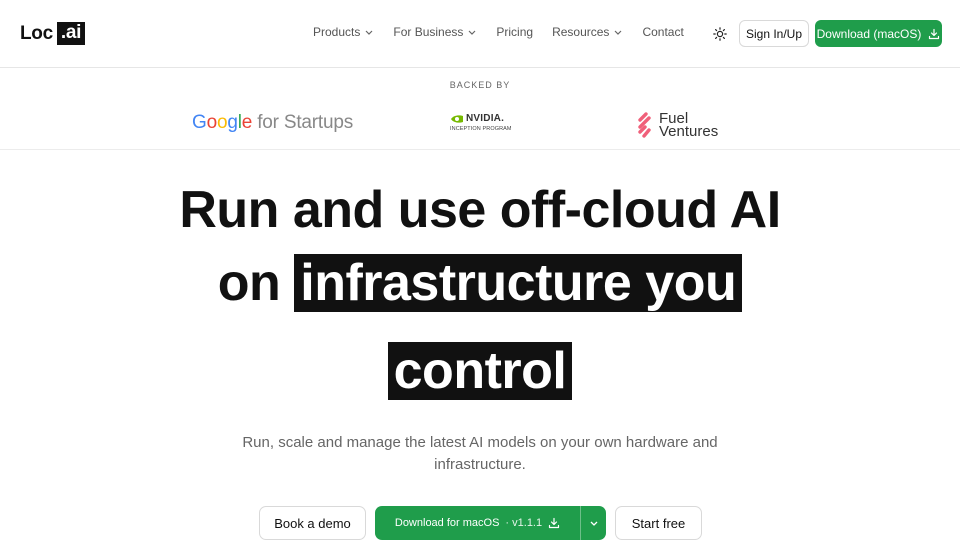 Image resolution: width=960 pixels, height=540 pixels. I want to click on download-cta-label: Download for macOS, so click(447, 523).